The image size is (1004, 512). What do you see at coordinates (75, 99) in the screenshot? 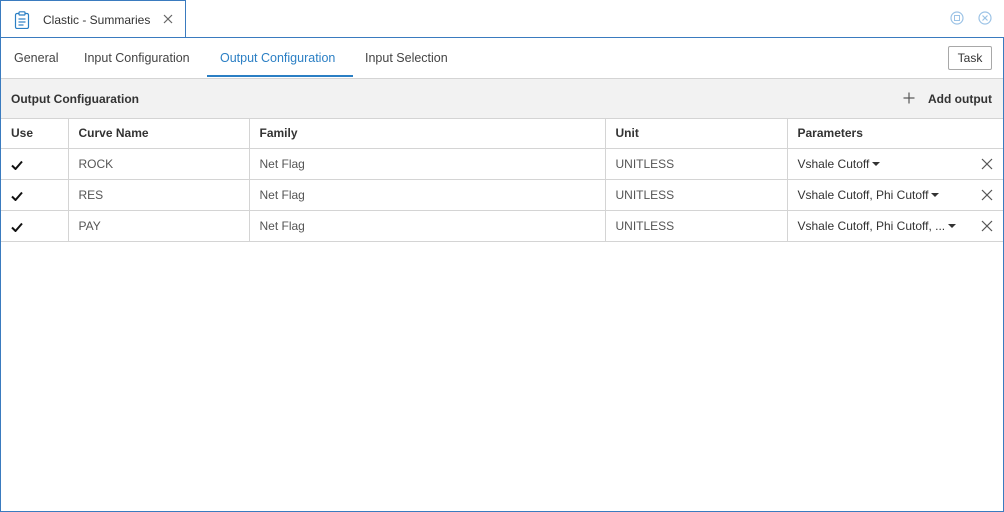
I see `section-title: Output Configuaration` at bounding box center [75, 99].